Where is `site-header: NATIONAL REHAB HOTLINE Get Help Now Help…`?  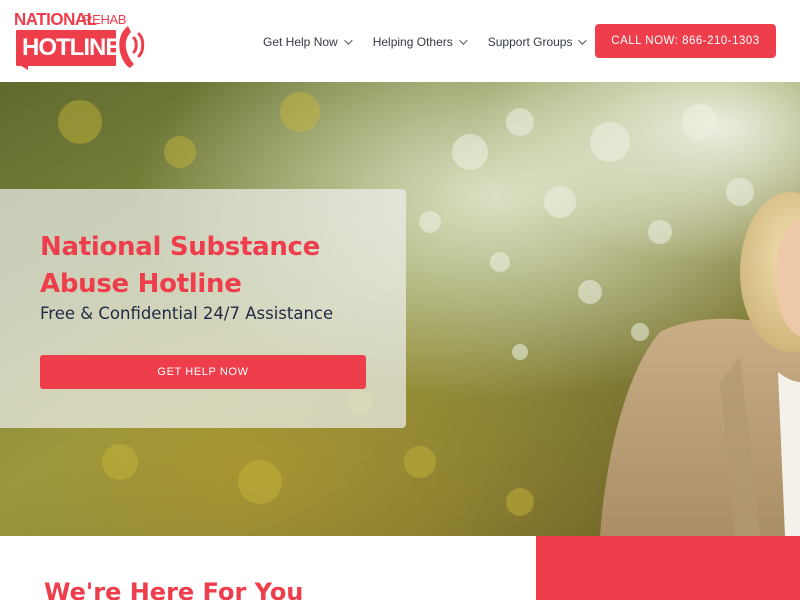 site-header: NATIONAL REHAB HOTLINE Get Help Now Help… is located at coordinates (400, 41).